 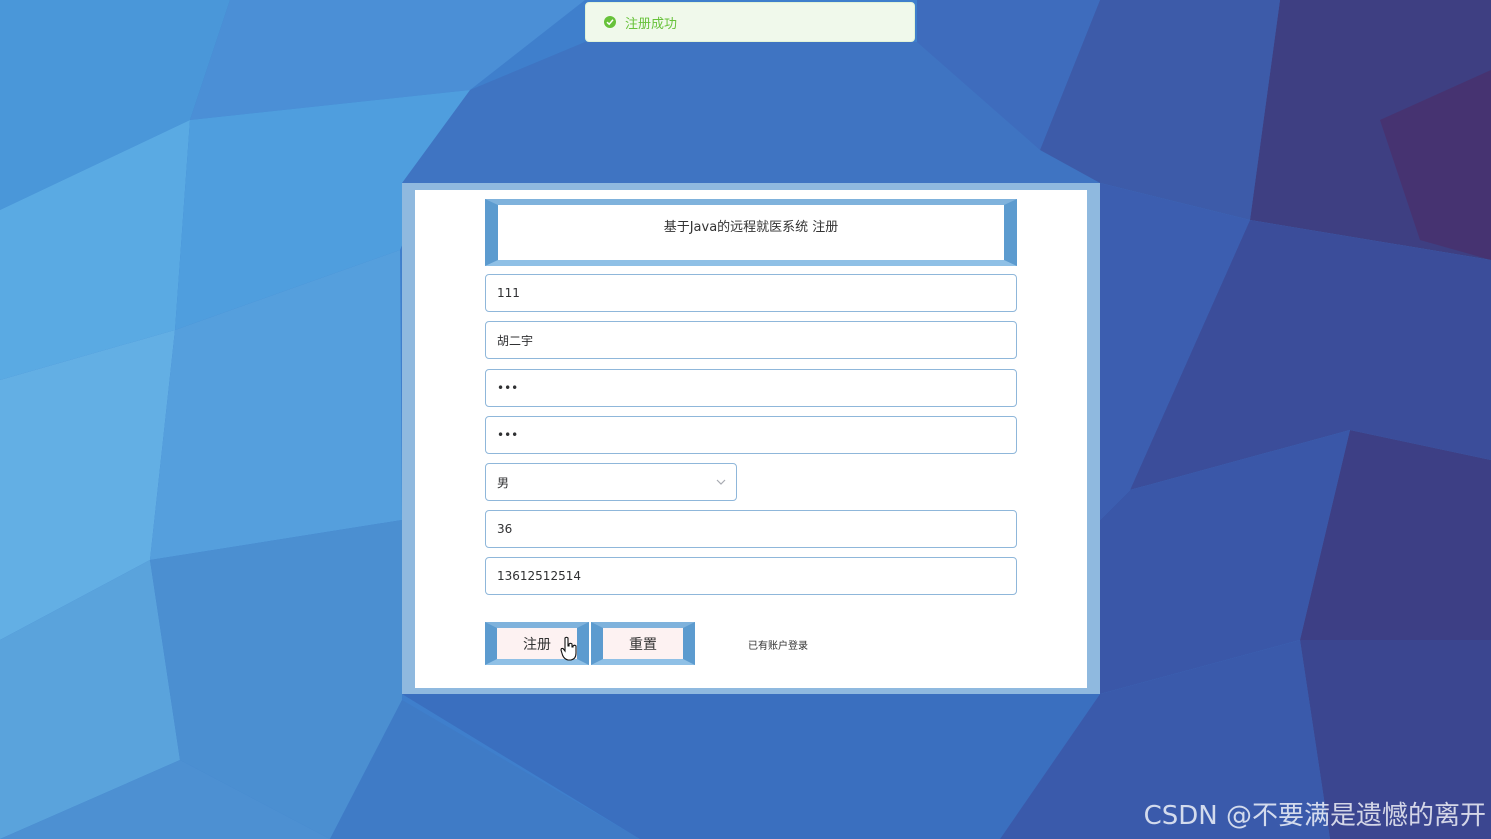 What do you see at coordinates (610, 22) in the screenshot?
I see `check-circle-icon` at bounding box center [610, 22].